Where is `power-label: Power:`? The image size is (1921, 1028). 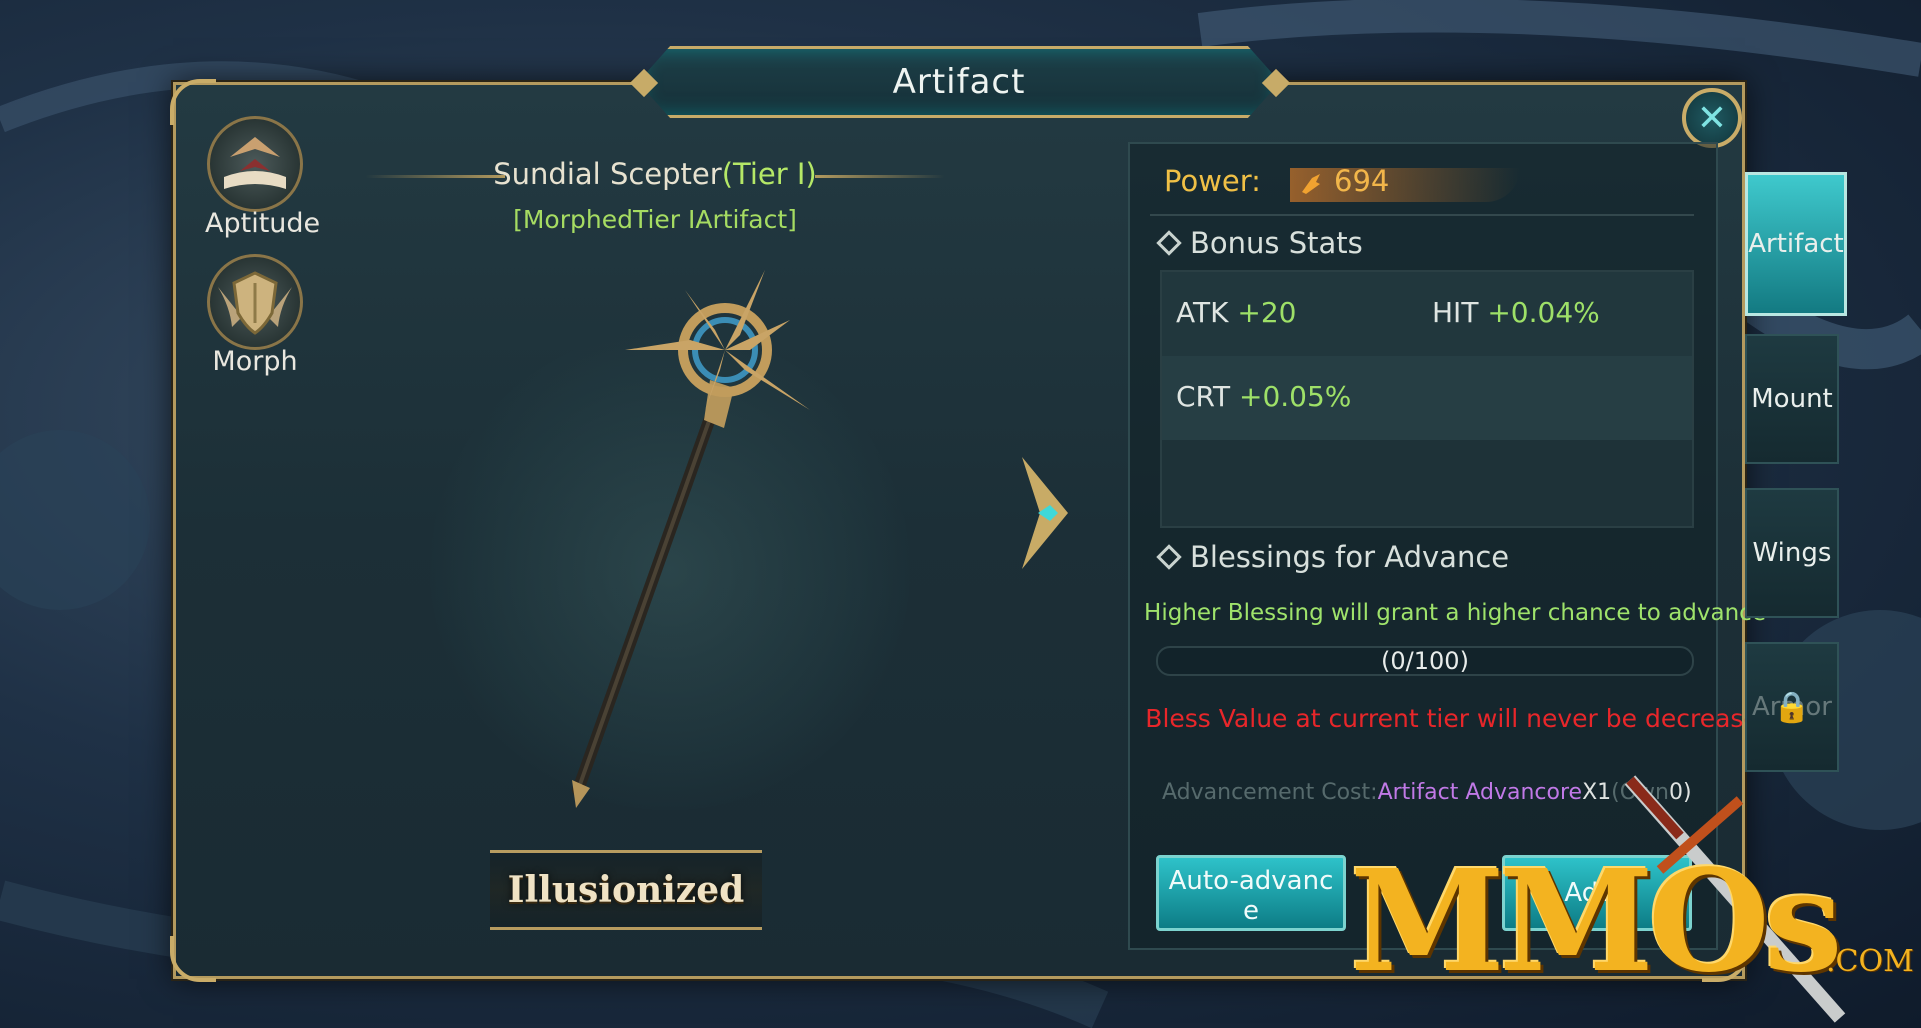 power-label: Power: is located at coordinates (1212, 181).